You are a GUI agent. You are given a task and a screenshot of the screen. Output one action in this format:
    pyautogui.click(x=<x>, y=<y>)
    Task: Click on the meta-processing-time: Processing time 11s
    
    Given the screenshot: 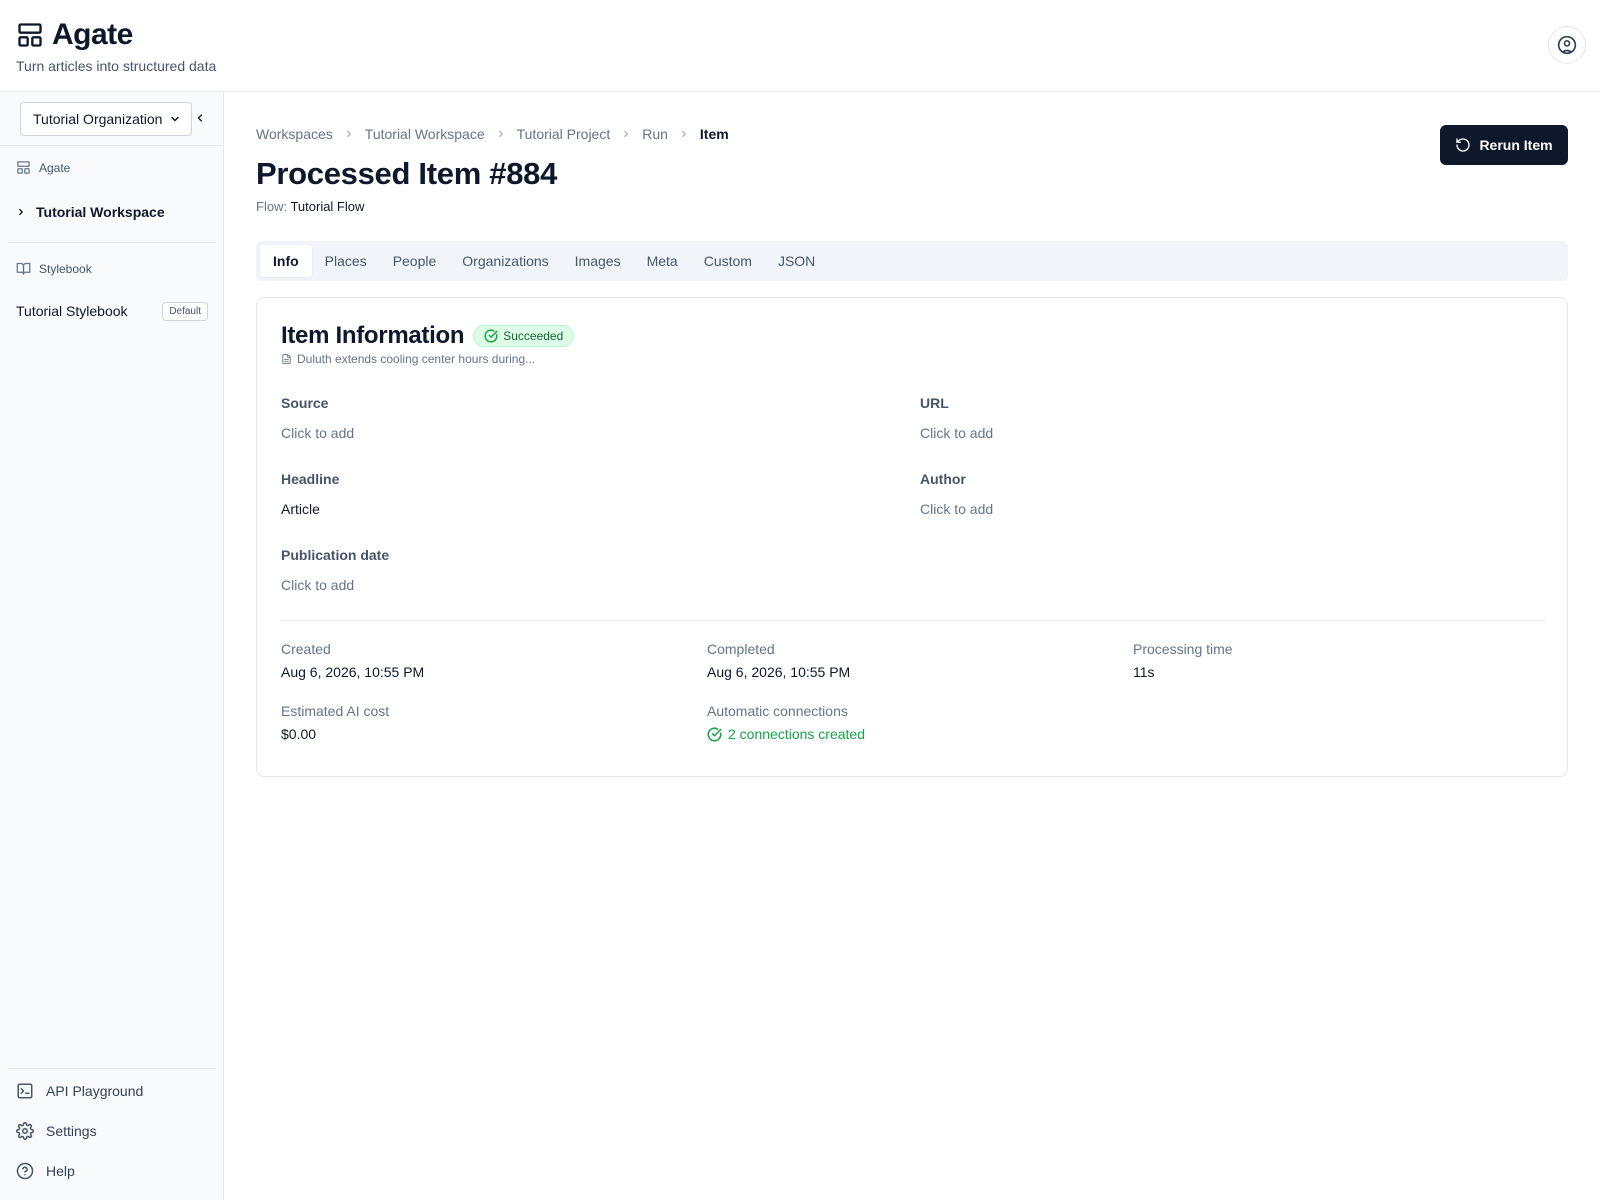 What is the action you would take?
    pyautogui.click(x=1183, y=660)
    